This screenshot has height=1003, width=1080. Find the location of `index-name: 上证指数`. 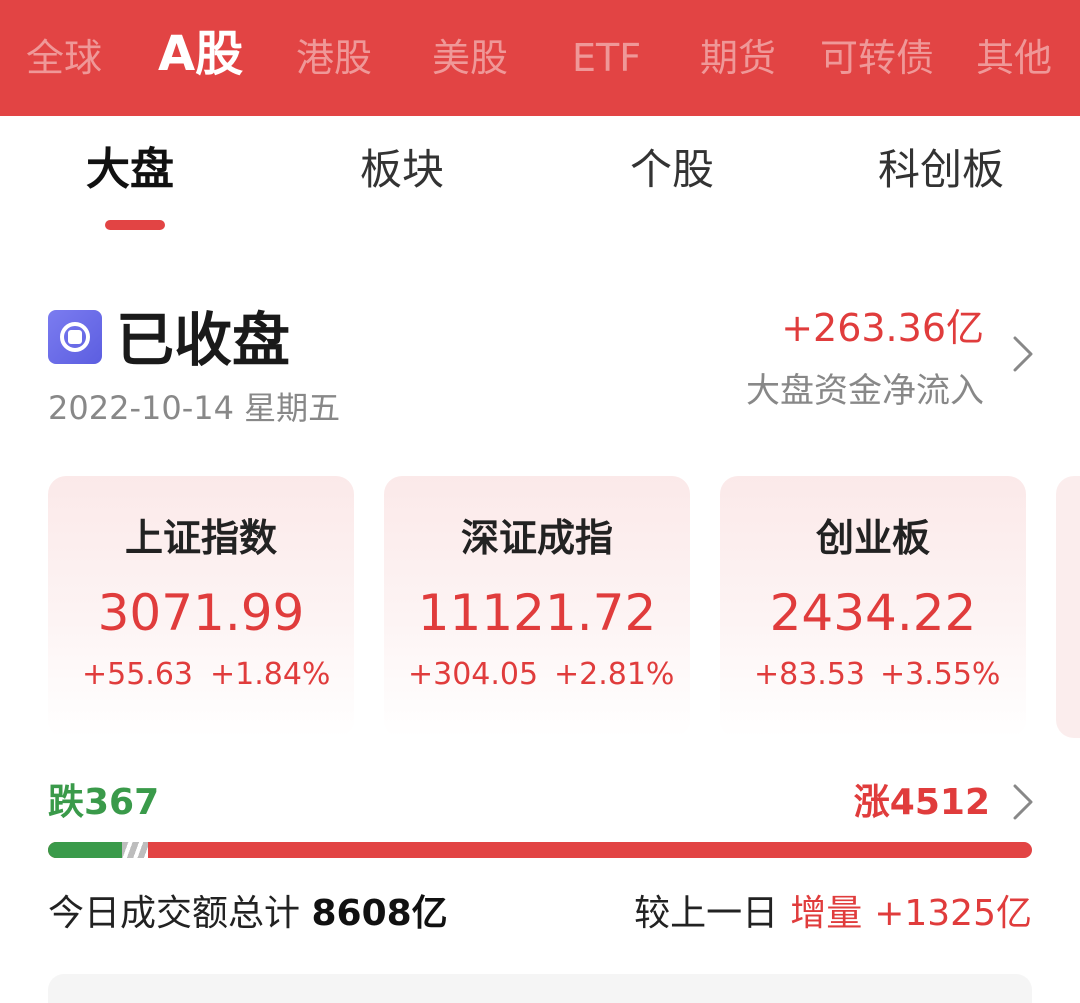

index-name: 上证指数 is located at coordinates (200, 538).